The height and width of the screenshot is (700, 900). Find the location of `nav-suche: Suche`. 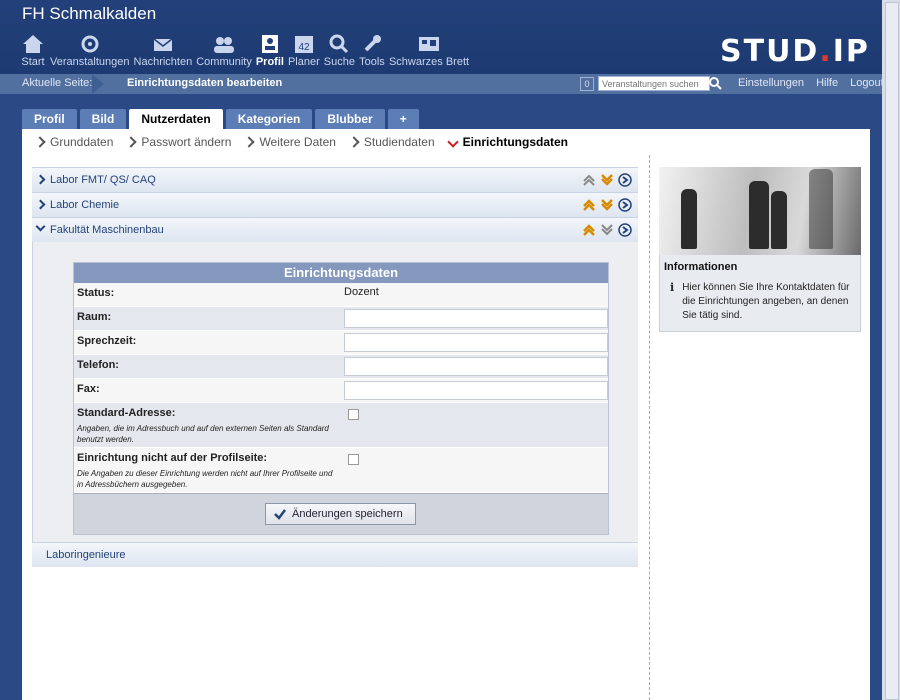

nav-suche: Suche is located at coordinates (339, 50).